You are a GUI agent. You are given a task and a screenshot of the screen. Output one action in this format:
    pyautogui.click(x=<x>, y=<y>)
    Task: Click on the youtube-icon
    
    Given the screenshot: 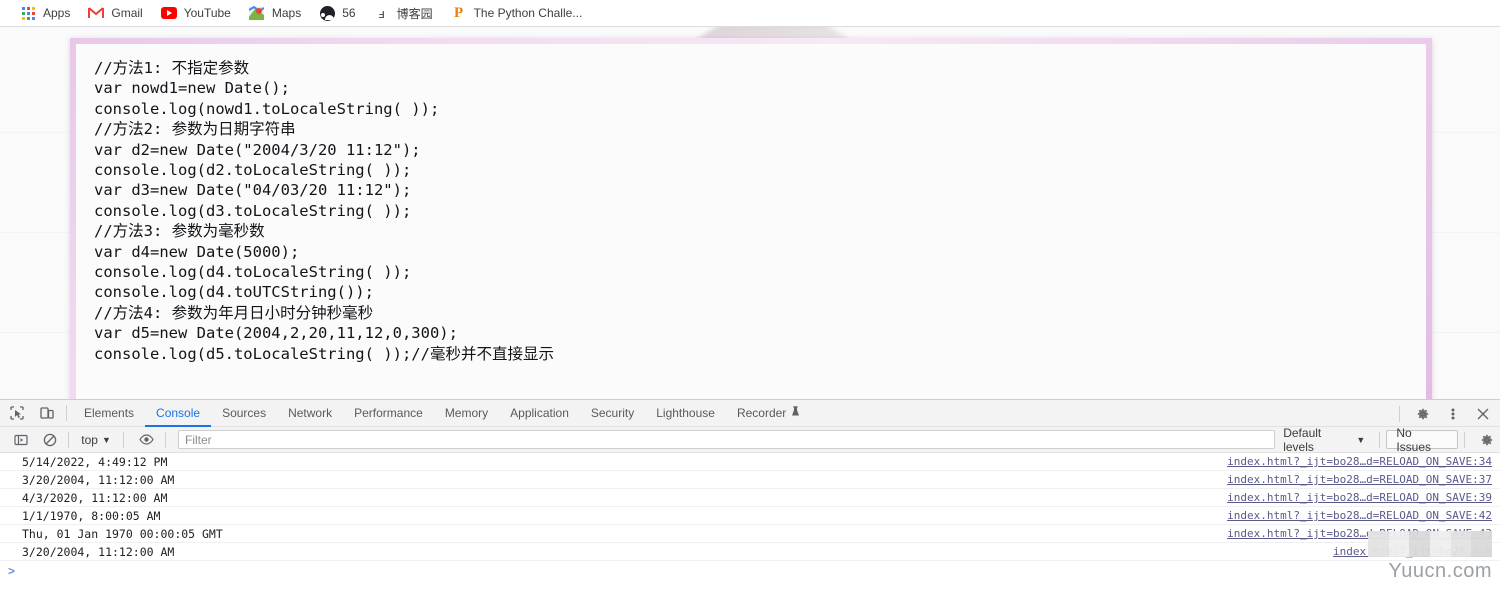 What is the action you would take?
    pyautogui.click(x=168, y=13)
    